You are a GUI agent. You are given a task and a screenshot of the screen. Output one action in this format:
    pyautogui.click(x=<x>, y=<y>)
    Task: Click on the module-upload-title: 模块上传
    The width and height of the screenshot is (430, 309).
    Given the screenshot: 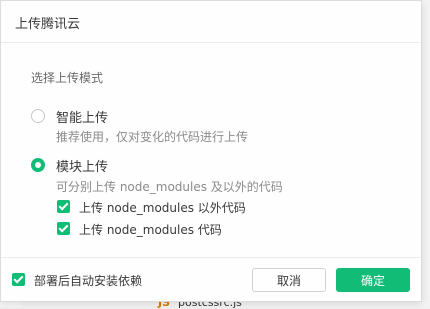 What is the action you would take?
    pyautogui.click(x=82, y=167)
    